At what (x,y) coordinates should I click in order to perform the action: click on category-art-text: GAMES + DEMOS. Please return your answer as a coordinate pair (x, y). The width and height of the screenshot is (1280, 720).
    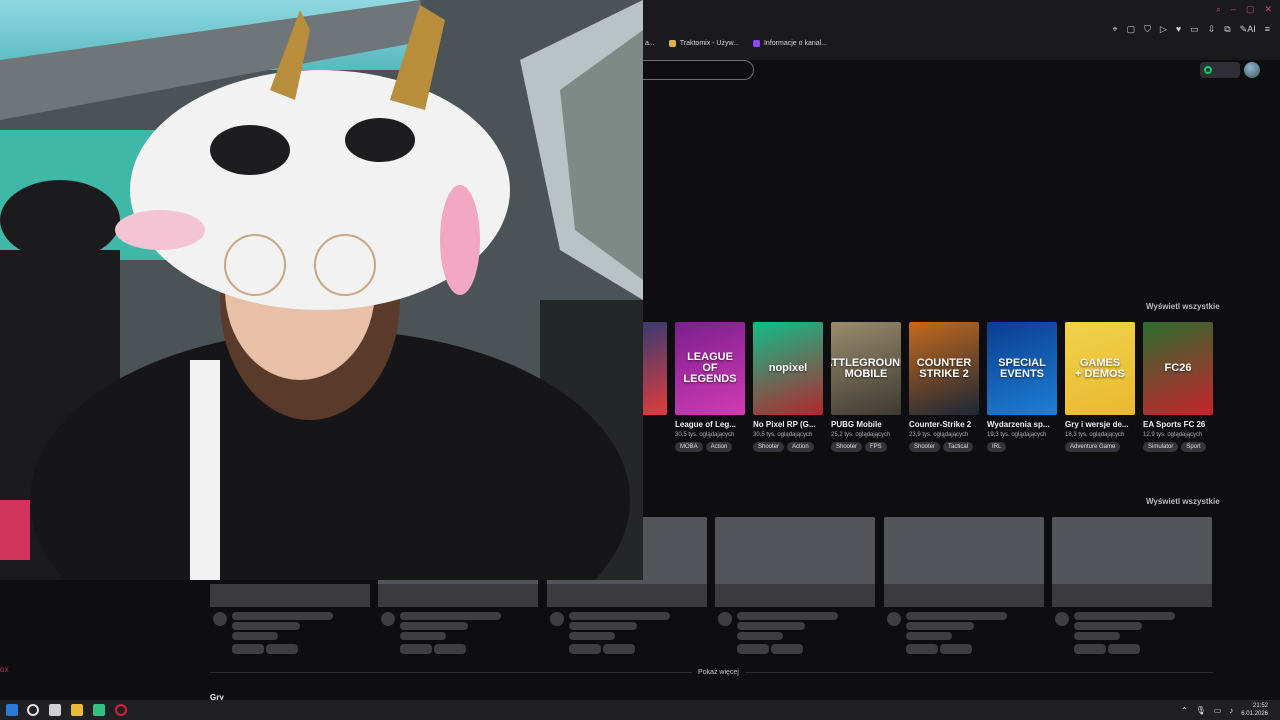
    Looking at the image, I should click on (1100, 368).